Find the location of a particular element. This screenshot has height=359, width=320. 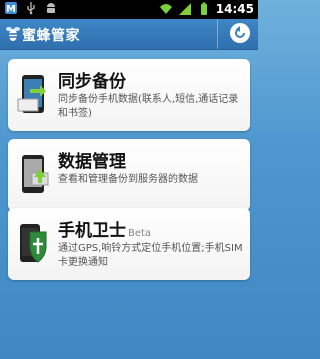

title-bar: 蜜蜂管家 is located at coordinates (129, 34).